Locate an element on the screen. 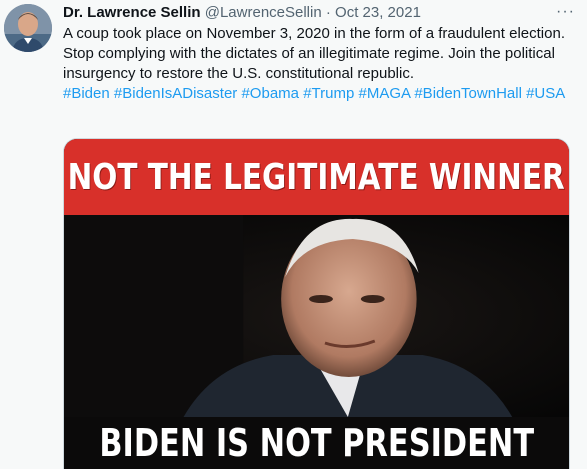 The height and width of the screenshot is (469, 587). media-bottom-banner: BIDEN IS NOT PRESIDENT is located at coordinates (316, 443).